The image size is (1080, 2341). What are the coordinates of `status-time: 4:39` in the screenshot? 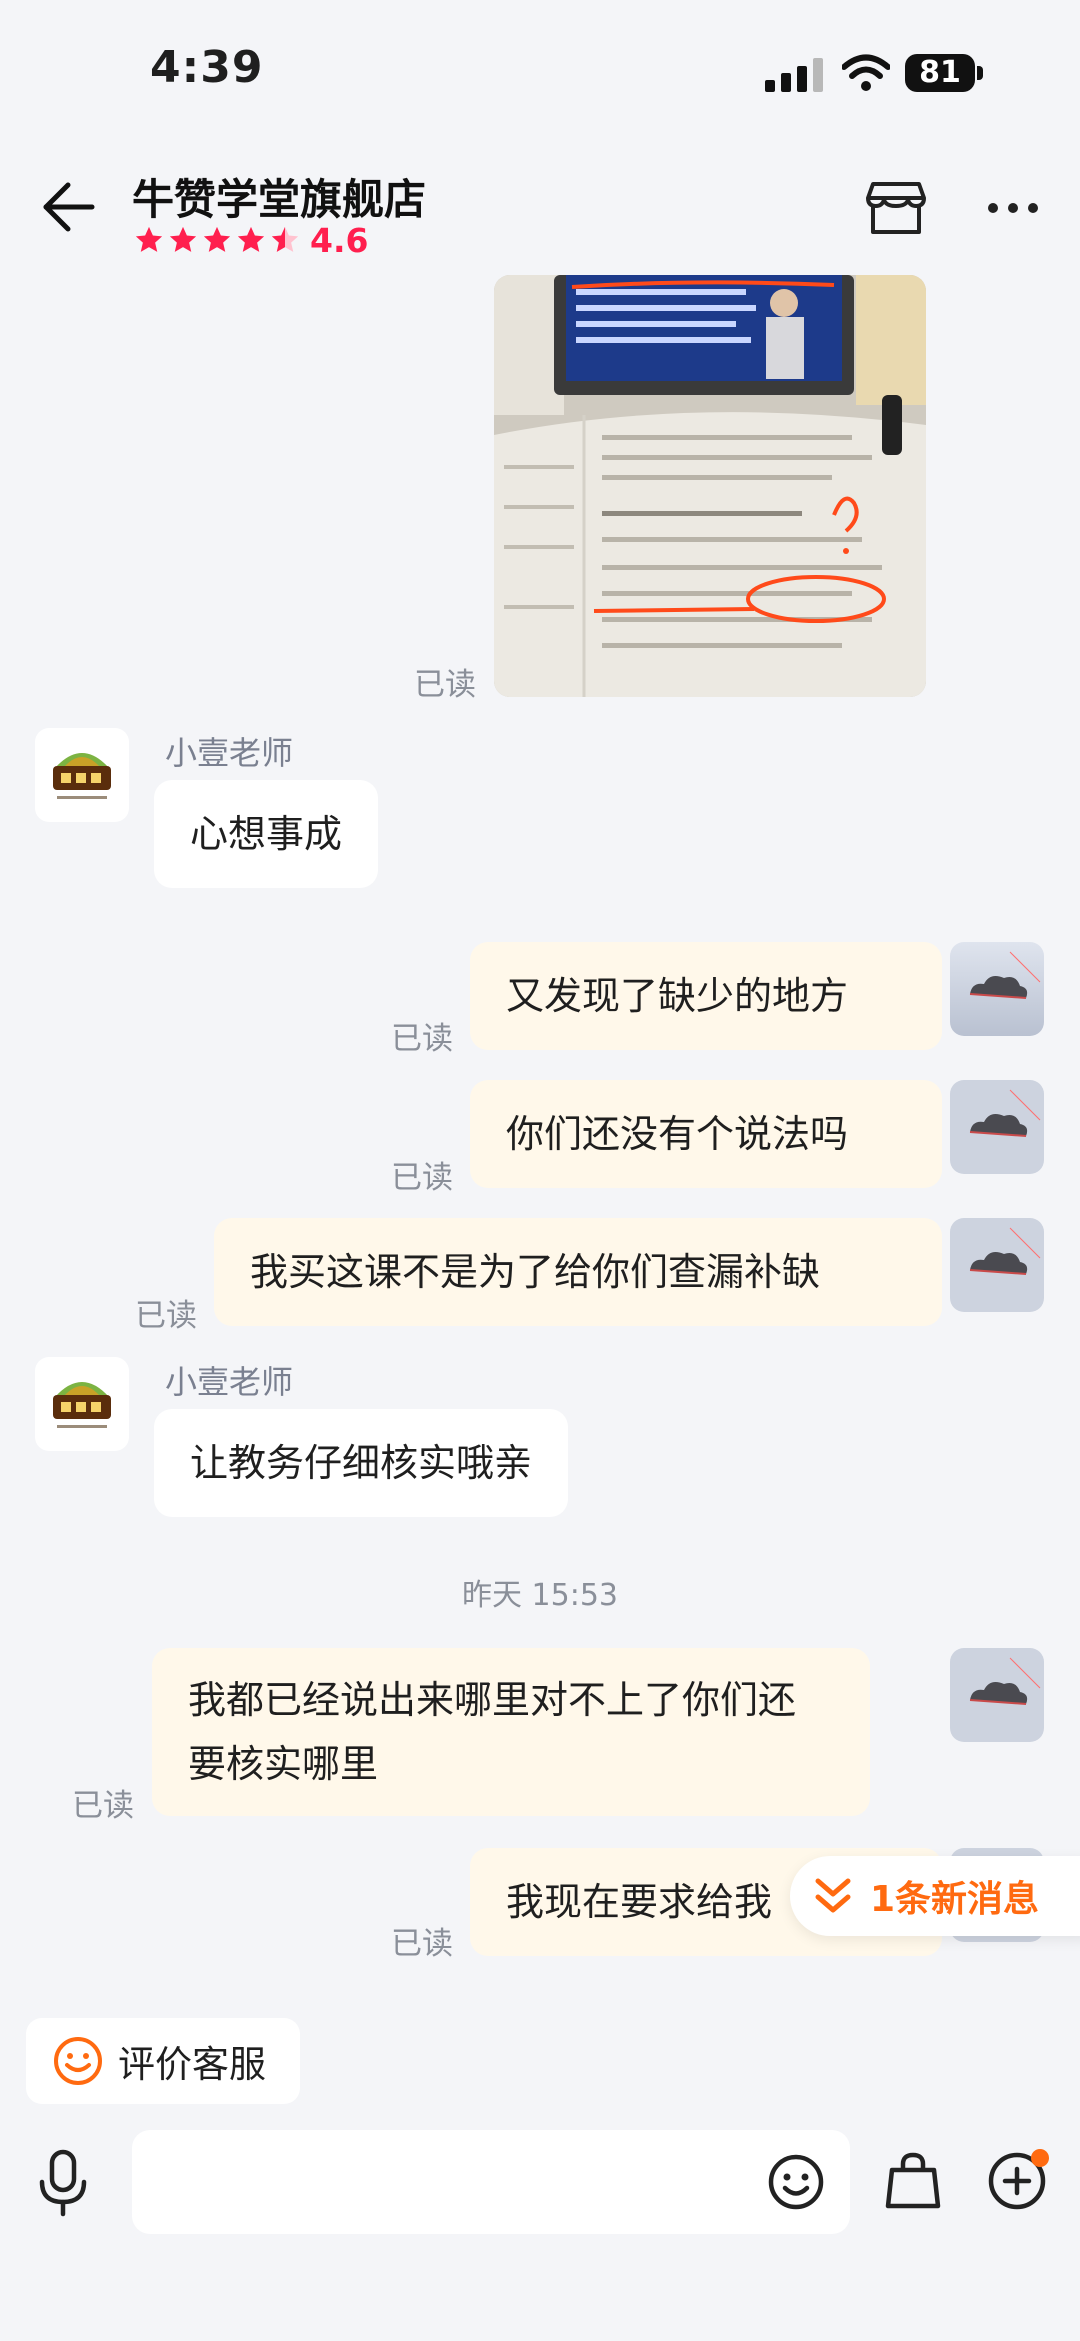 It's located at (207, 67).